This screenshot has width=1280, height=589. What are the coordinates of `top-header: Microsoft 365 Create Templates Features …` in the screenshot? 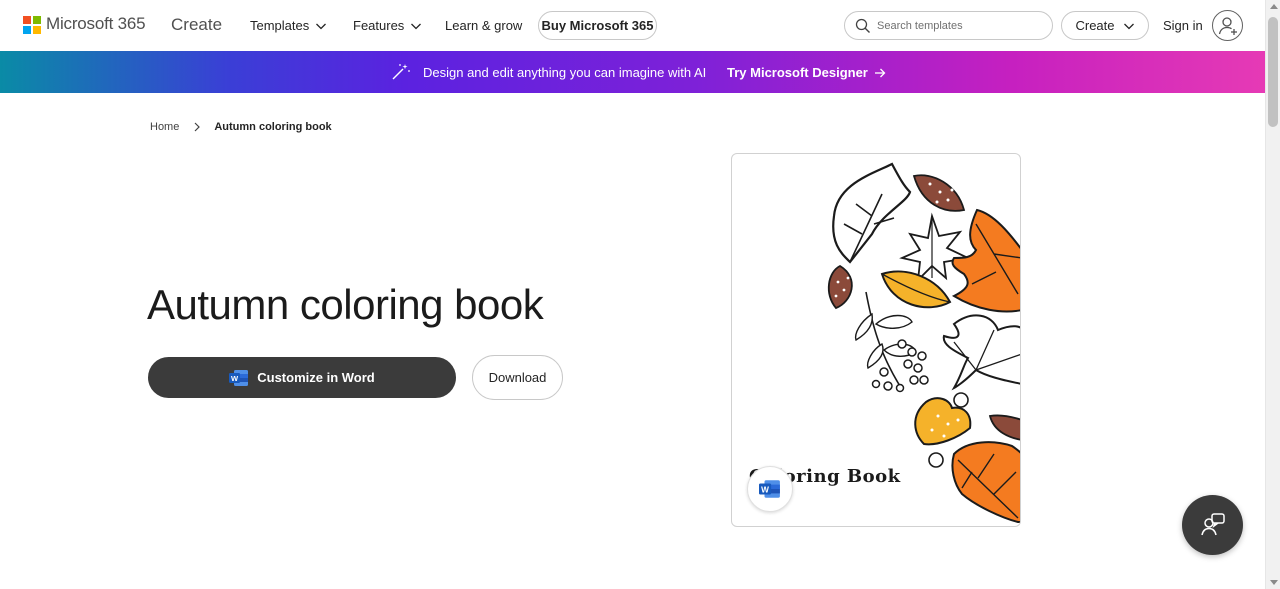 It's located at (632, 25).